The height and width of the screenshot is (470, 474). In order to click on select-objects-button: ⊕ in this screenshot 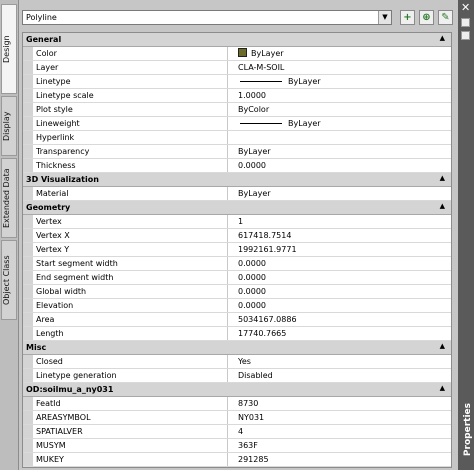, I will do `click(426, 17)`.